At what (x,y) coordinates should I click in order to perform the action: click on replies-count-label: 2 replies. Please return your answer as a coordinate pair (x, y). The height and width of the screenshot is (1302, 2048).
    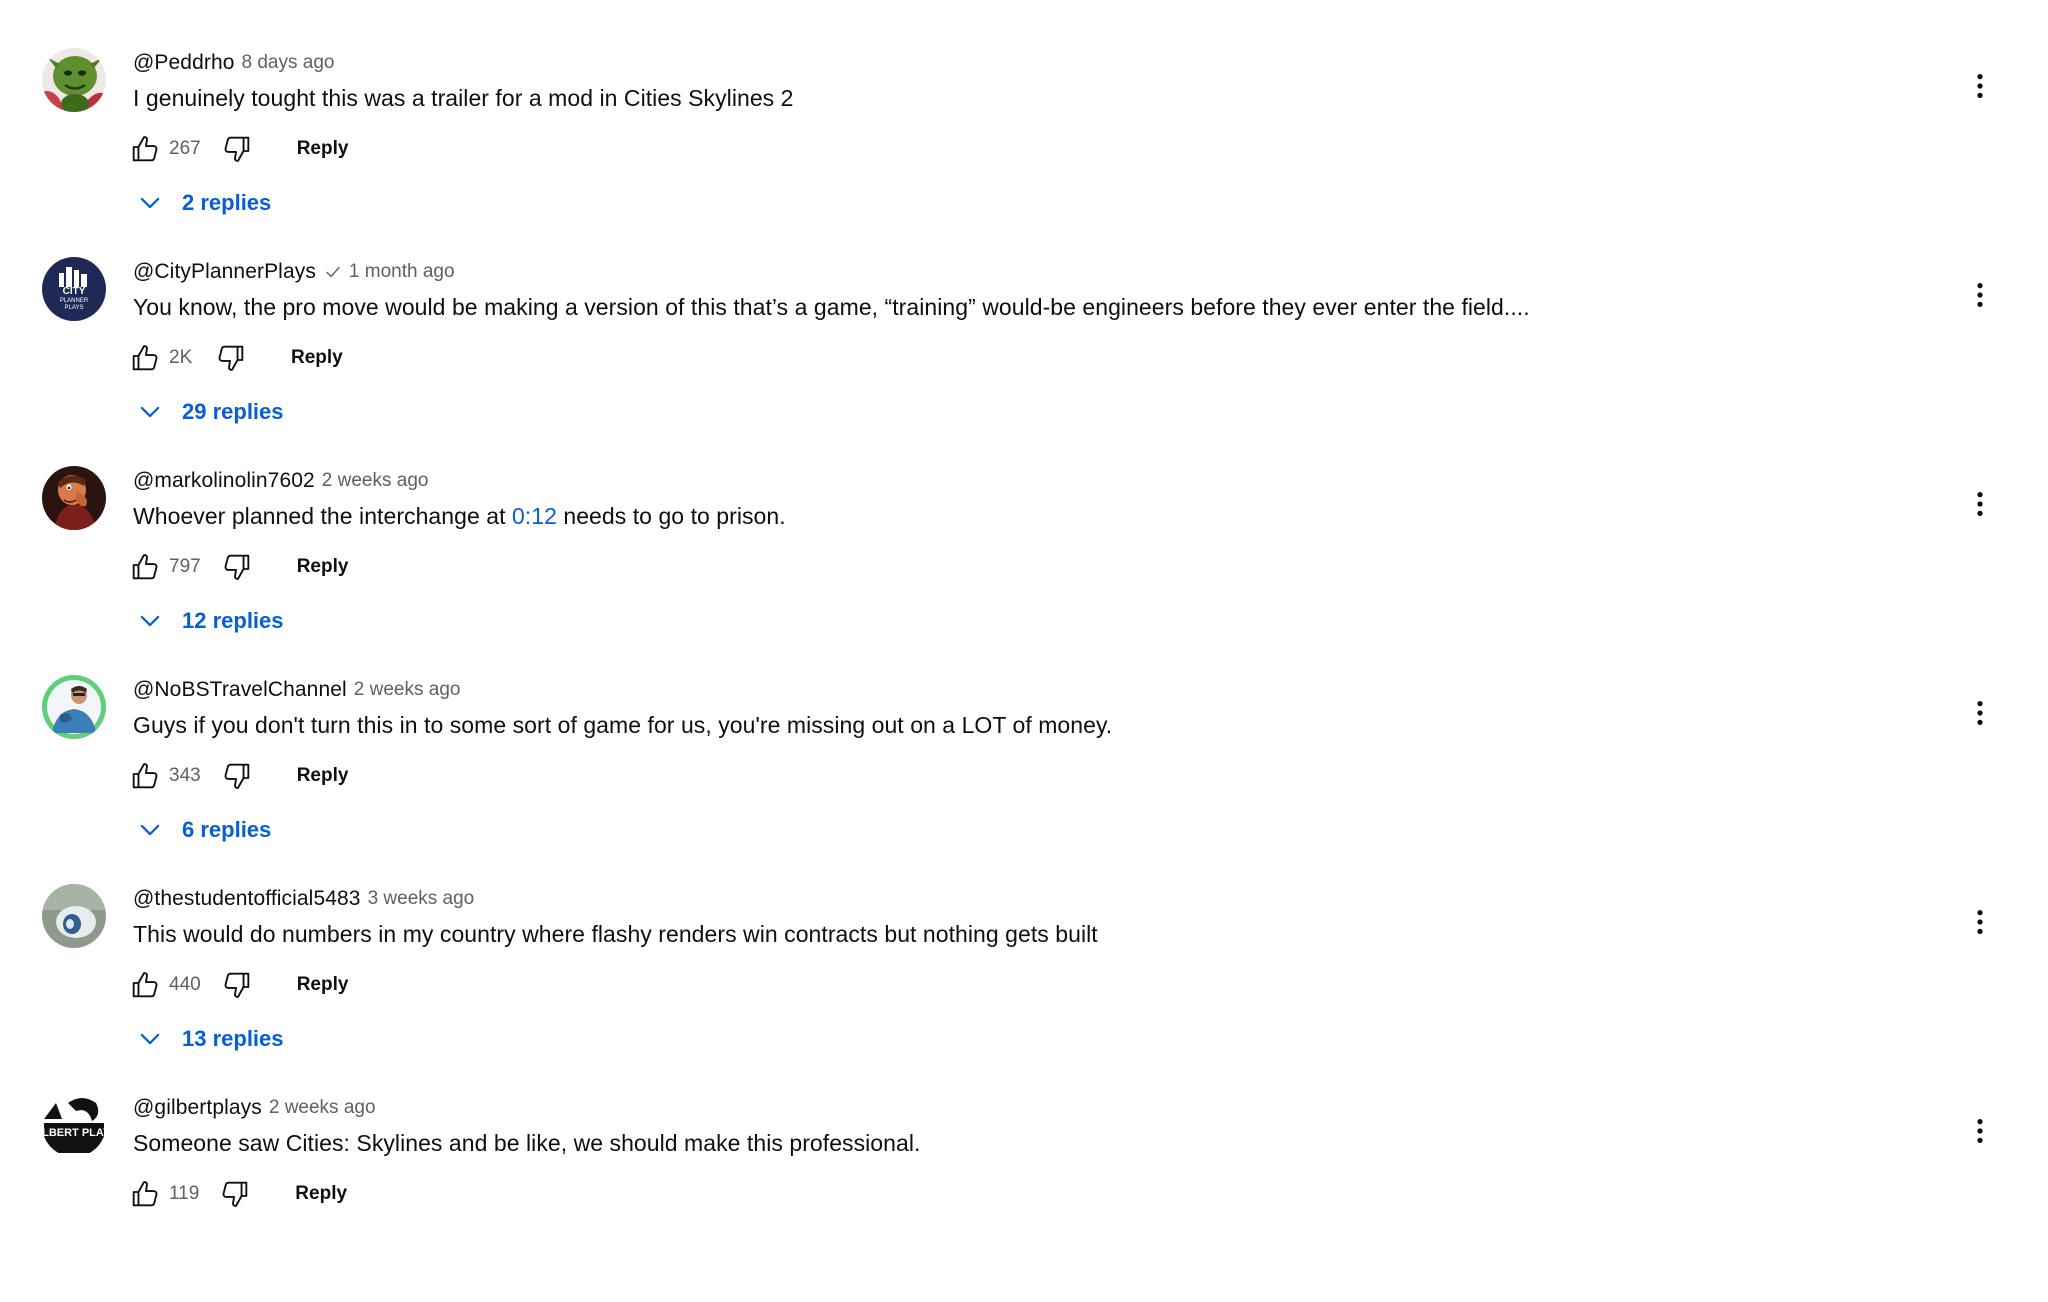
    Looking at the image, I should click on (227, 202).